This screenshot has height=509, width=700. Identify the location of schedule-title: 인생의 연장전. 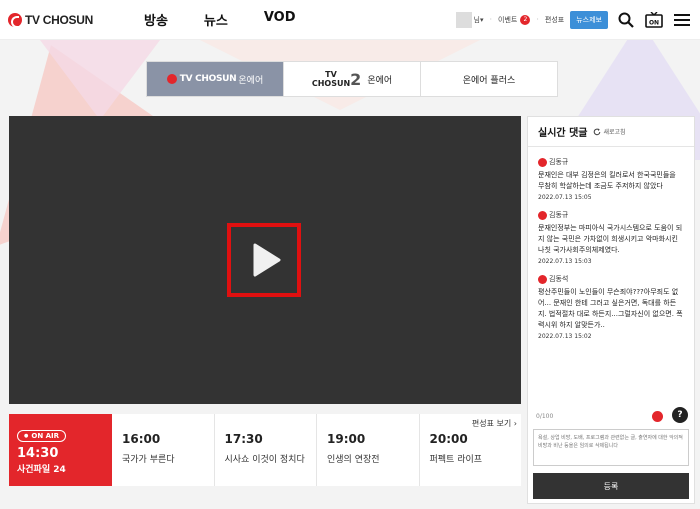
(353, 460).